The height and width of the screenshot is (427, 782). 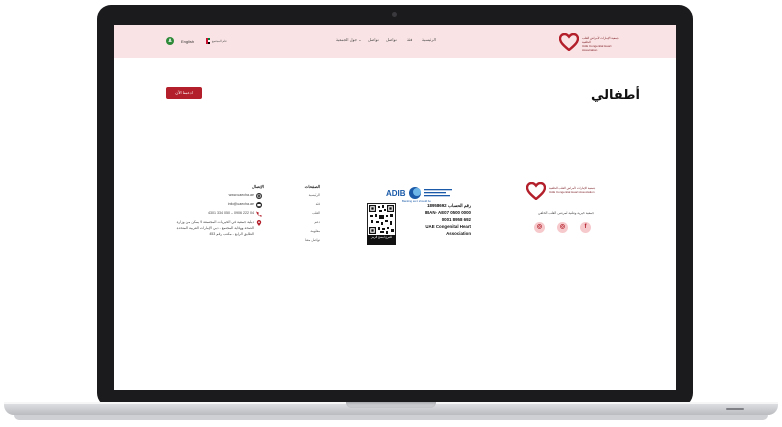 What do you see at coordinates (259, 214) in the screenshot?
I see `phone-icon` at bounding box center [259, 214].